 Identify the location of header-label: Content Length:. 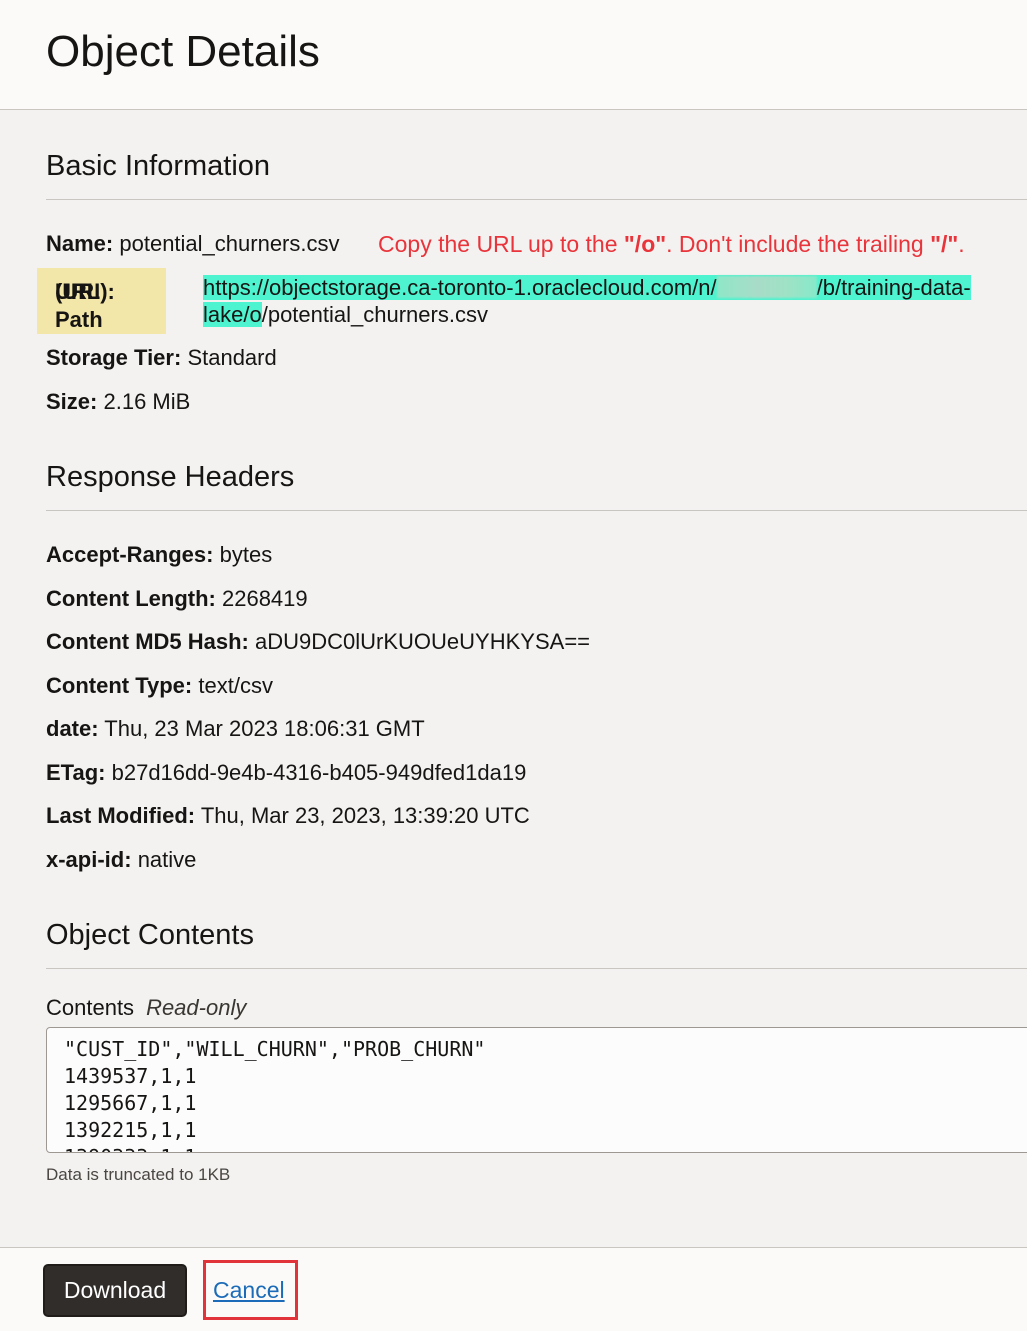
(131, 598).